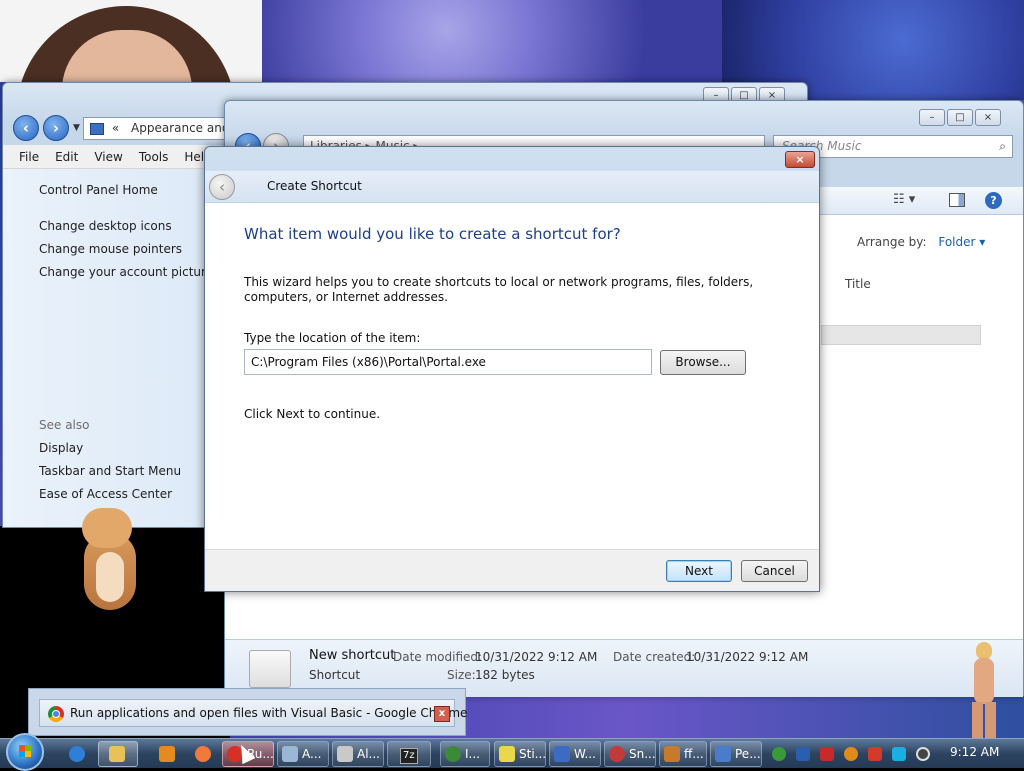 The width and height of the screenshot is (1024, 771). Describe the element at coordinates (126, 272) in the screenshot. I see `change-account-picture-link: Change your account picture` at that location.